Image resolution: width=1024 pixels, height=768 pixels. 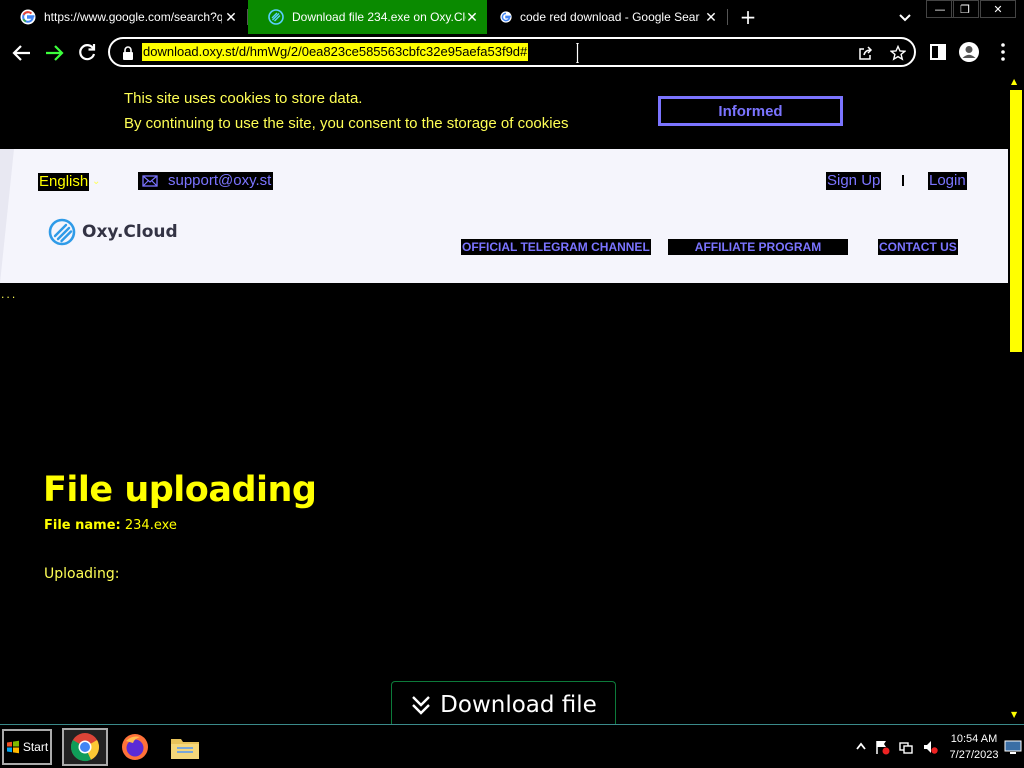 I want to click on support-email-link: support@oxy.st, so click(x=206, y=181).